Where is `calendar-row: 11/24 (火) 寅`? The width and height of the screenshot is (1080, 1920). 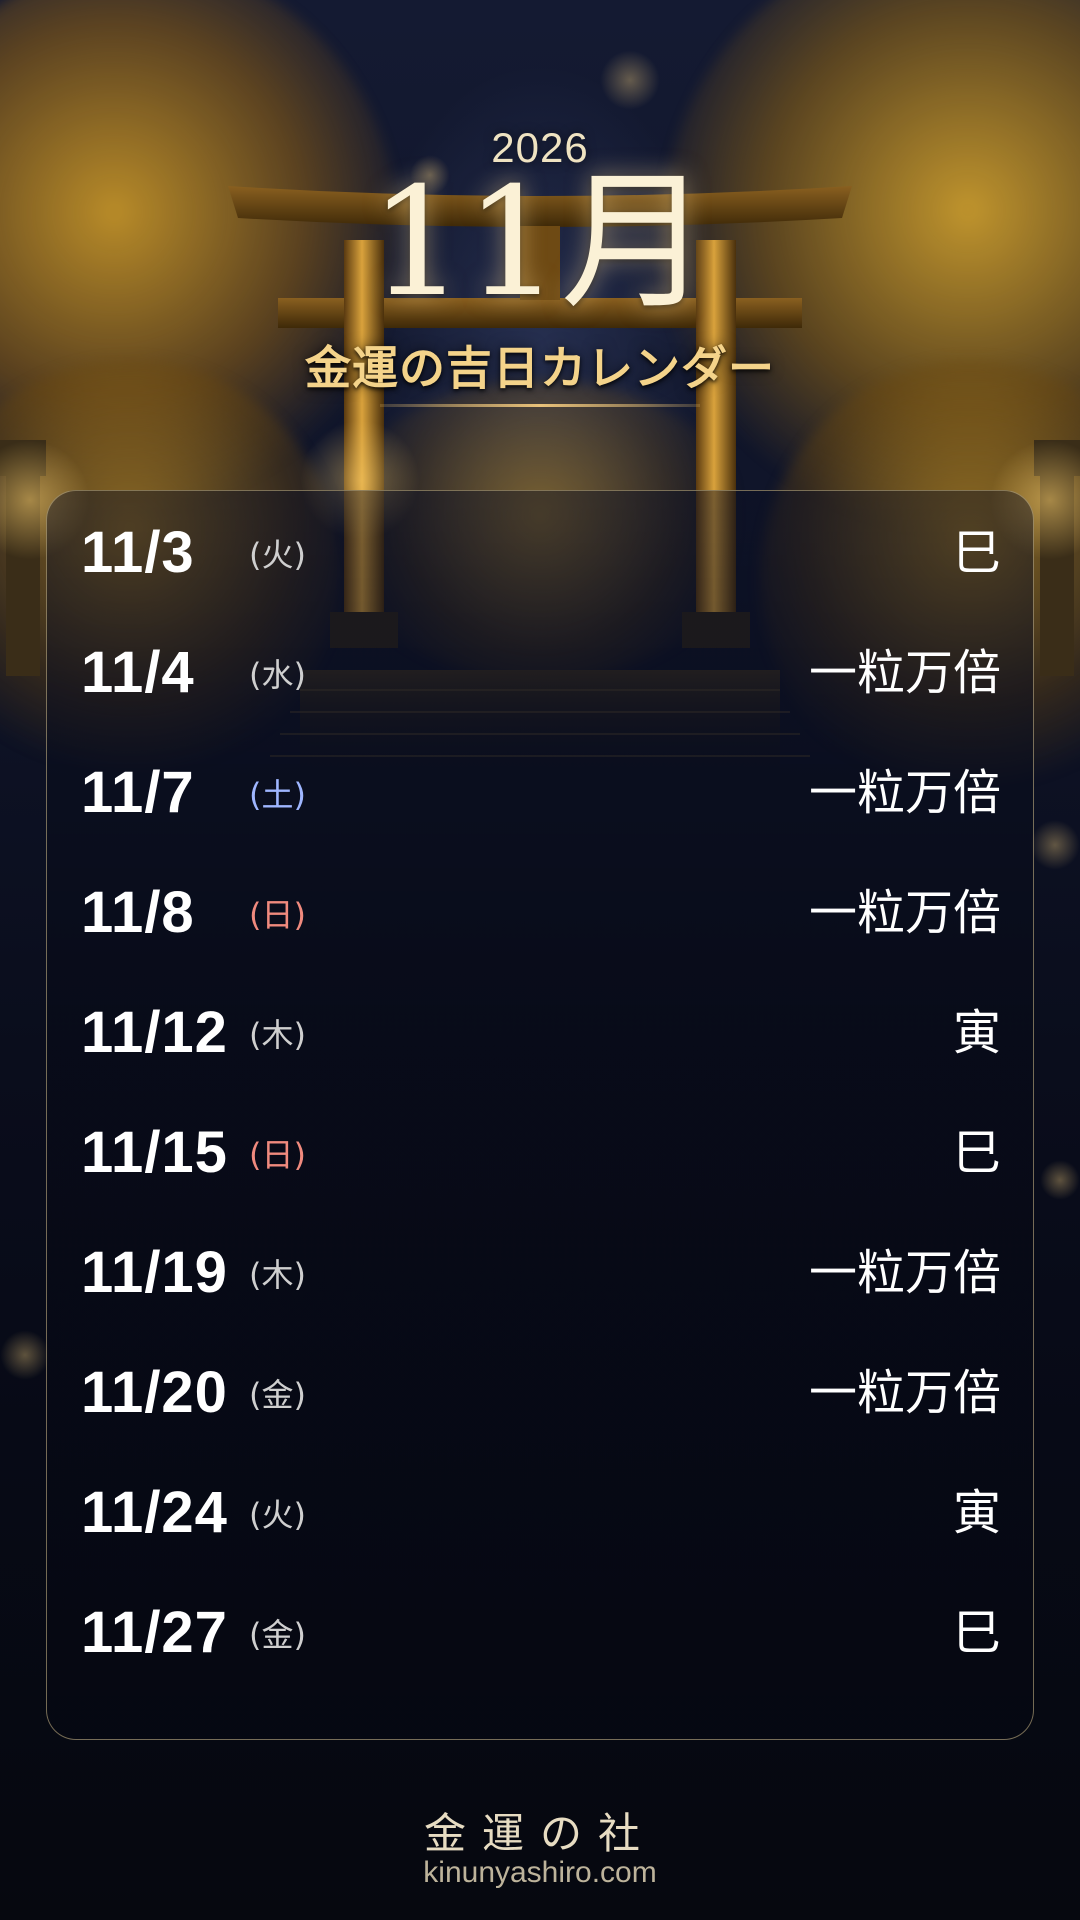
calendar-row: 11/24 (火) 寅 is located at coordinates (541, 1511).